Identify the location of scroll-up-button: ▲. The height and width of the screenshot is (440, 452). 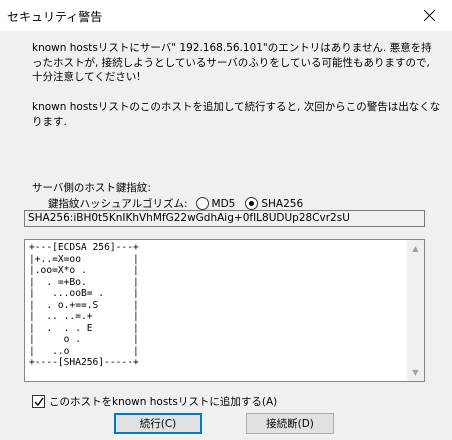
(415, 248).